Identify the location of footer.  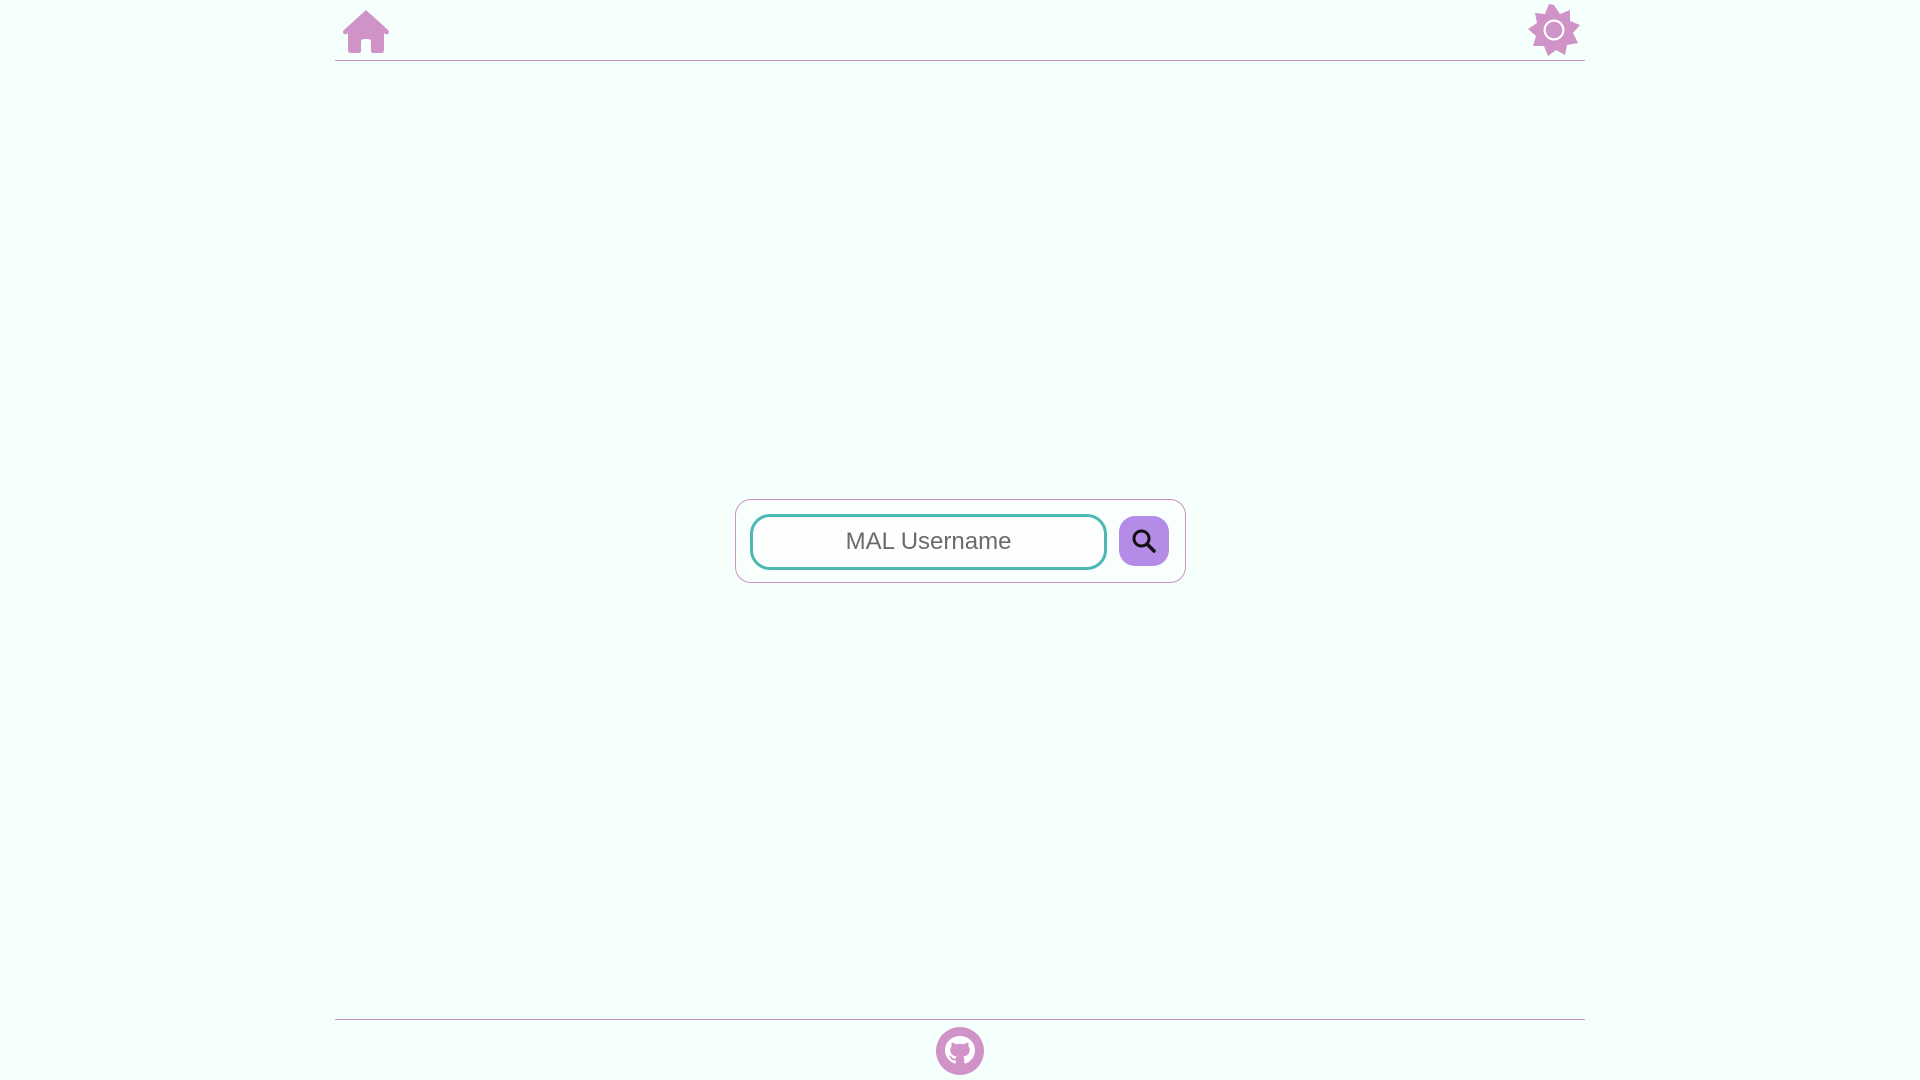
(960, 1049).